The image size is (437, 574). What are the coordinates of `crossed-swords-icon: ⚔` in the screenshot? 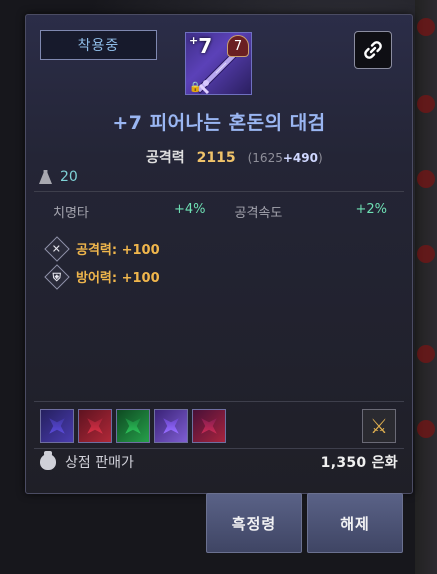 It's located at (379, 426).